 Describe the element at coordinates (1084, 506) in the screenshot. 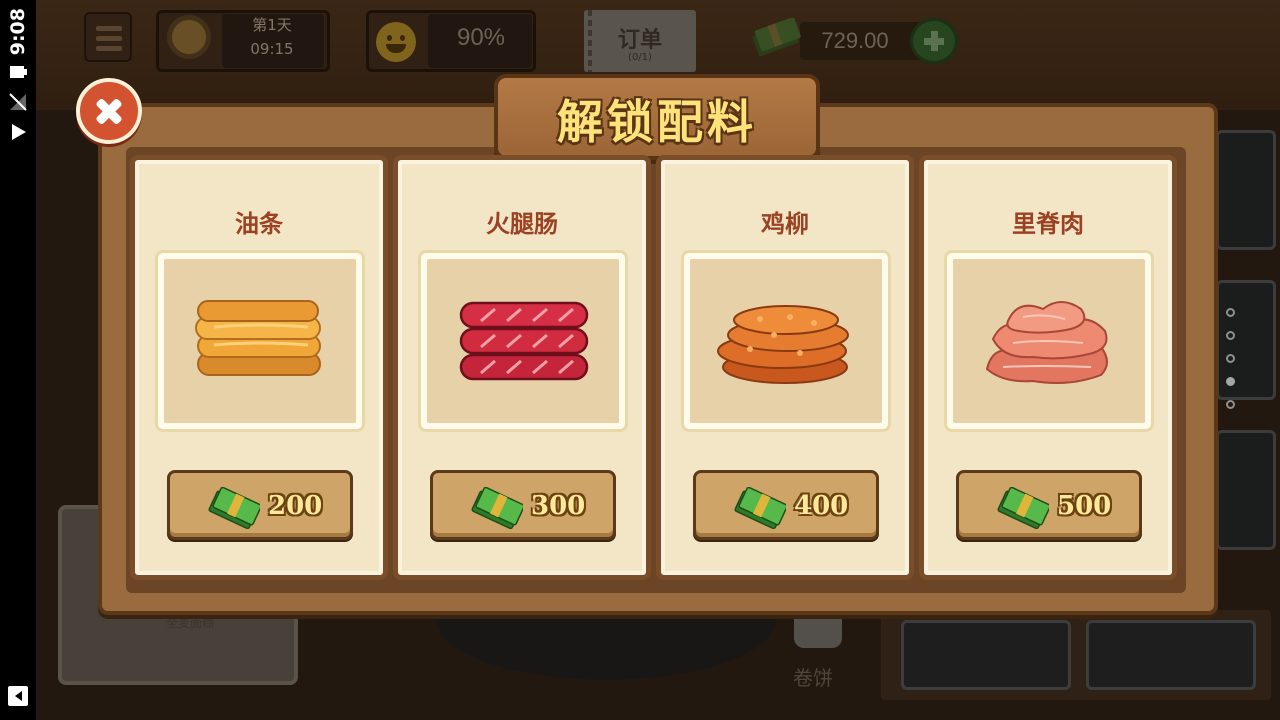

I see `price-label: 500` at that location.